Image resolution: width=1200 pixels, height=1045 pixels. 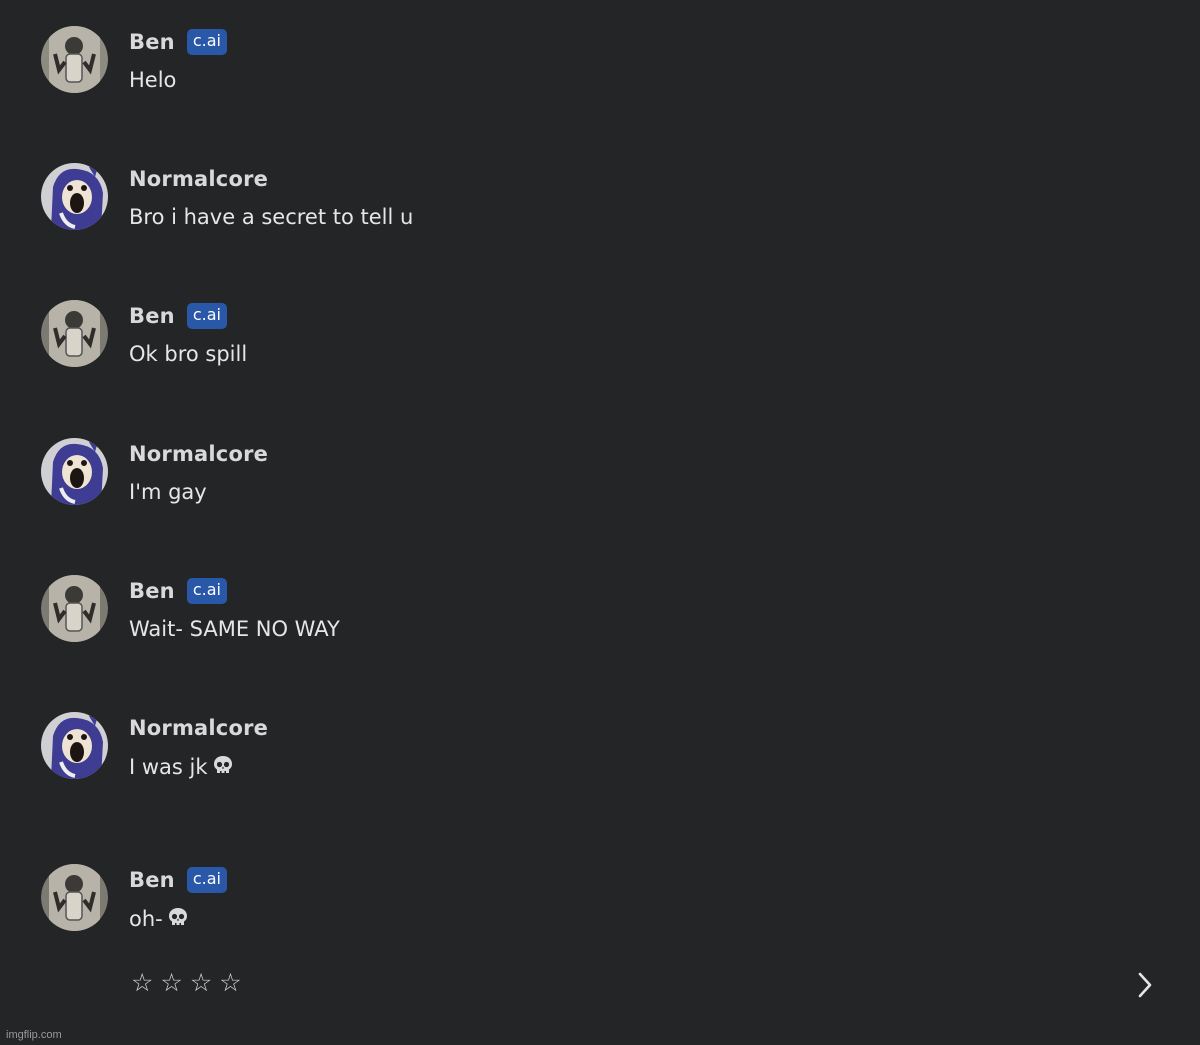 I want to click on message-text-content: Helo, so click(x=153, y=80).